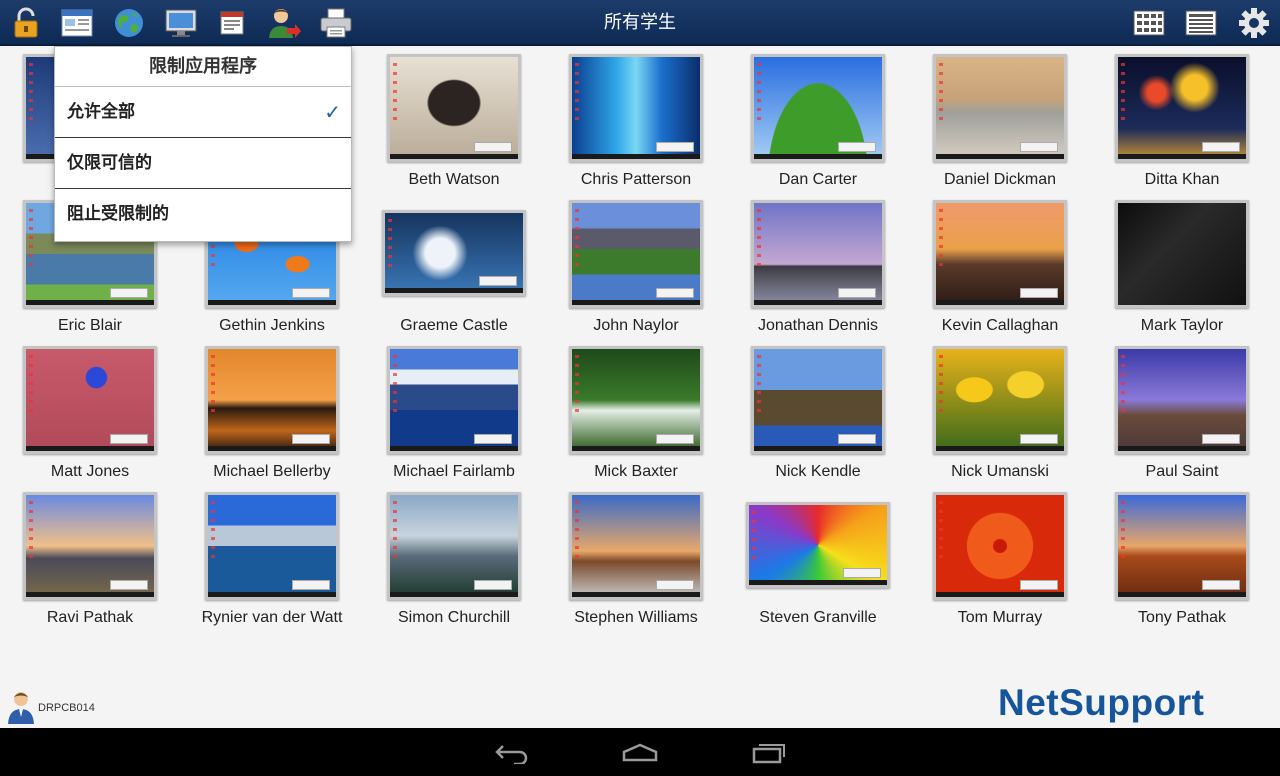 The height and width of the screenshot is (776, 1280). Describe the element at coordinates (203, 112) in the screenshot. I see `menu-item-allow-all: 允许全部 ✓` at that location.